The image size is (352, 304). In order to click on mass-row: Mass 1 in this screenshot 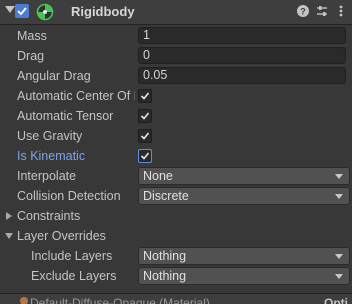, I will do `click(176, 36)`.